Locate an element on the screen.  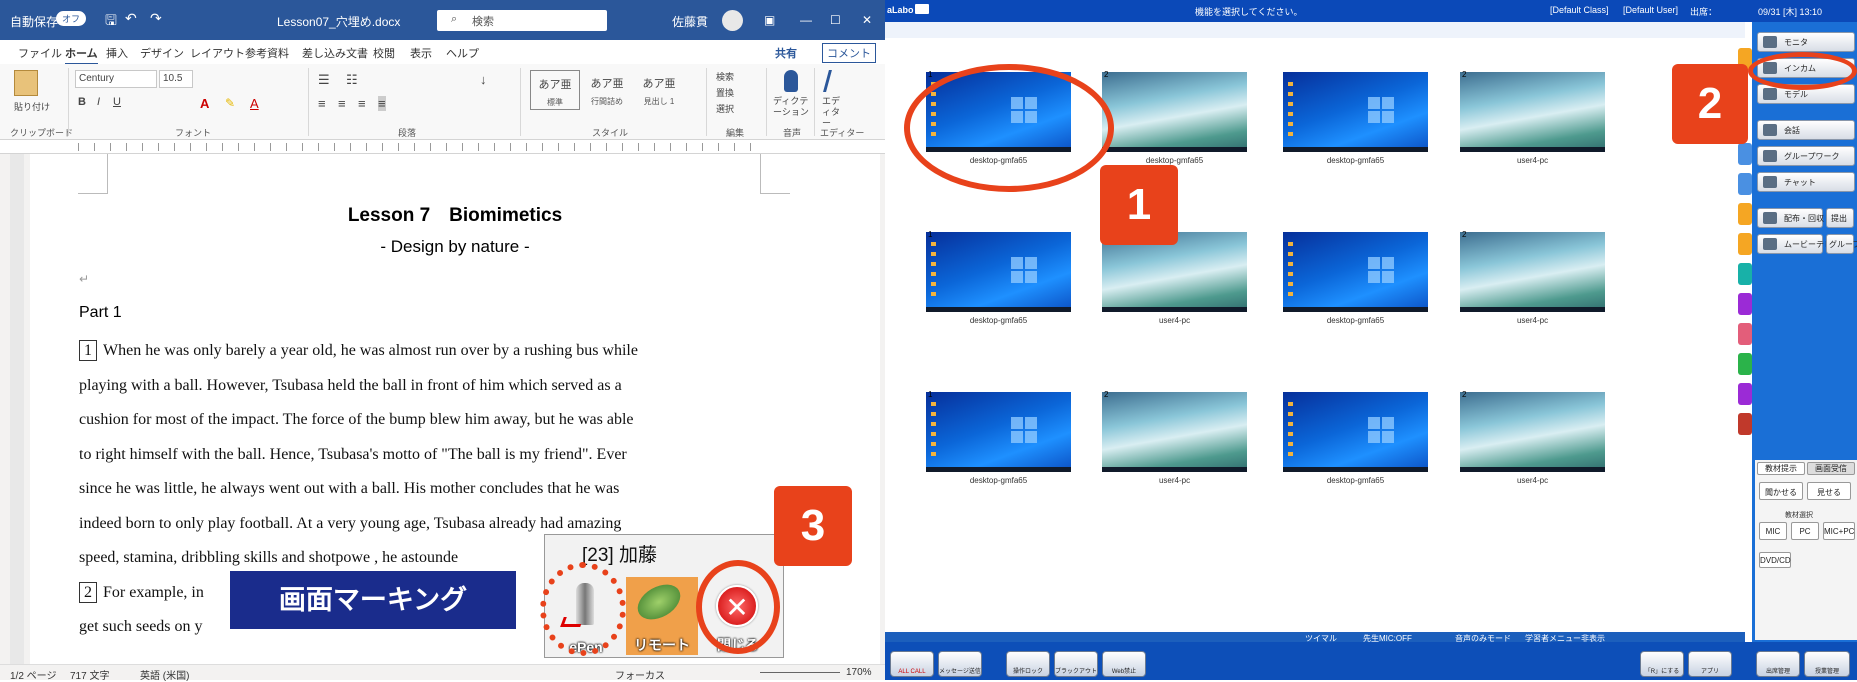
select-button: 選択 is located at coordinates (725, 108).